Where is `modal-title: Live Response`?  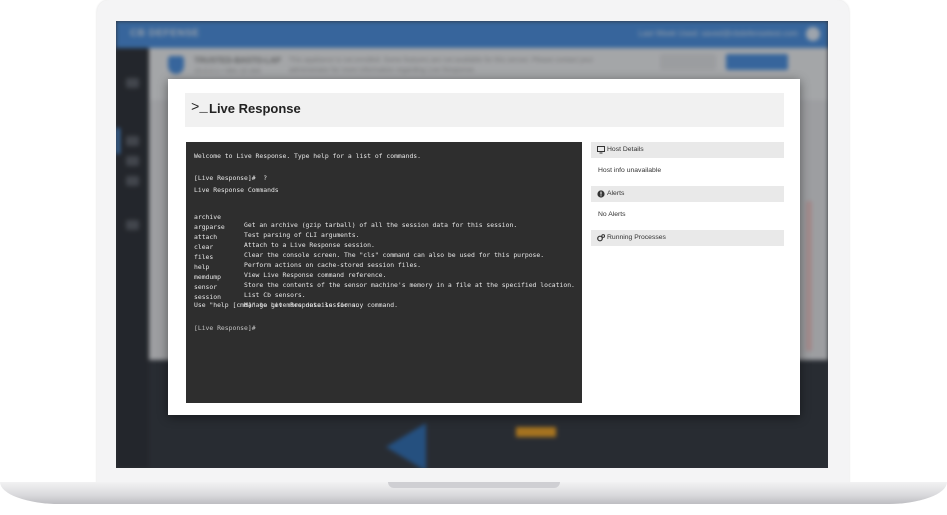 modal-title: Live Response is located at coordinates (255, 108).